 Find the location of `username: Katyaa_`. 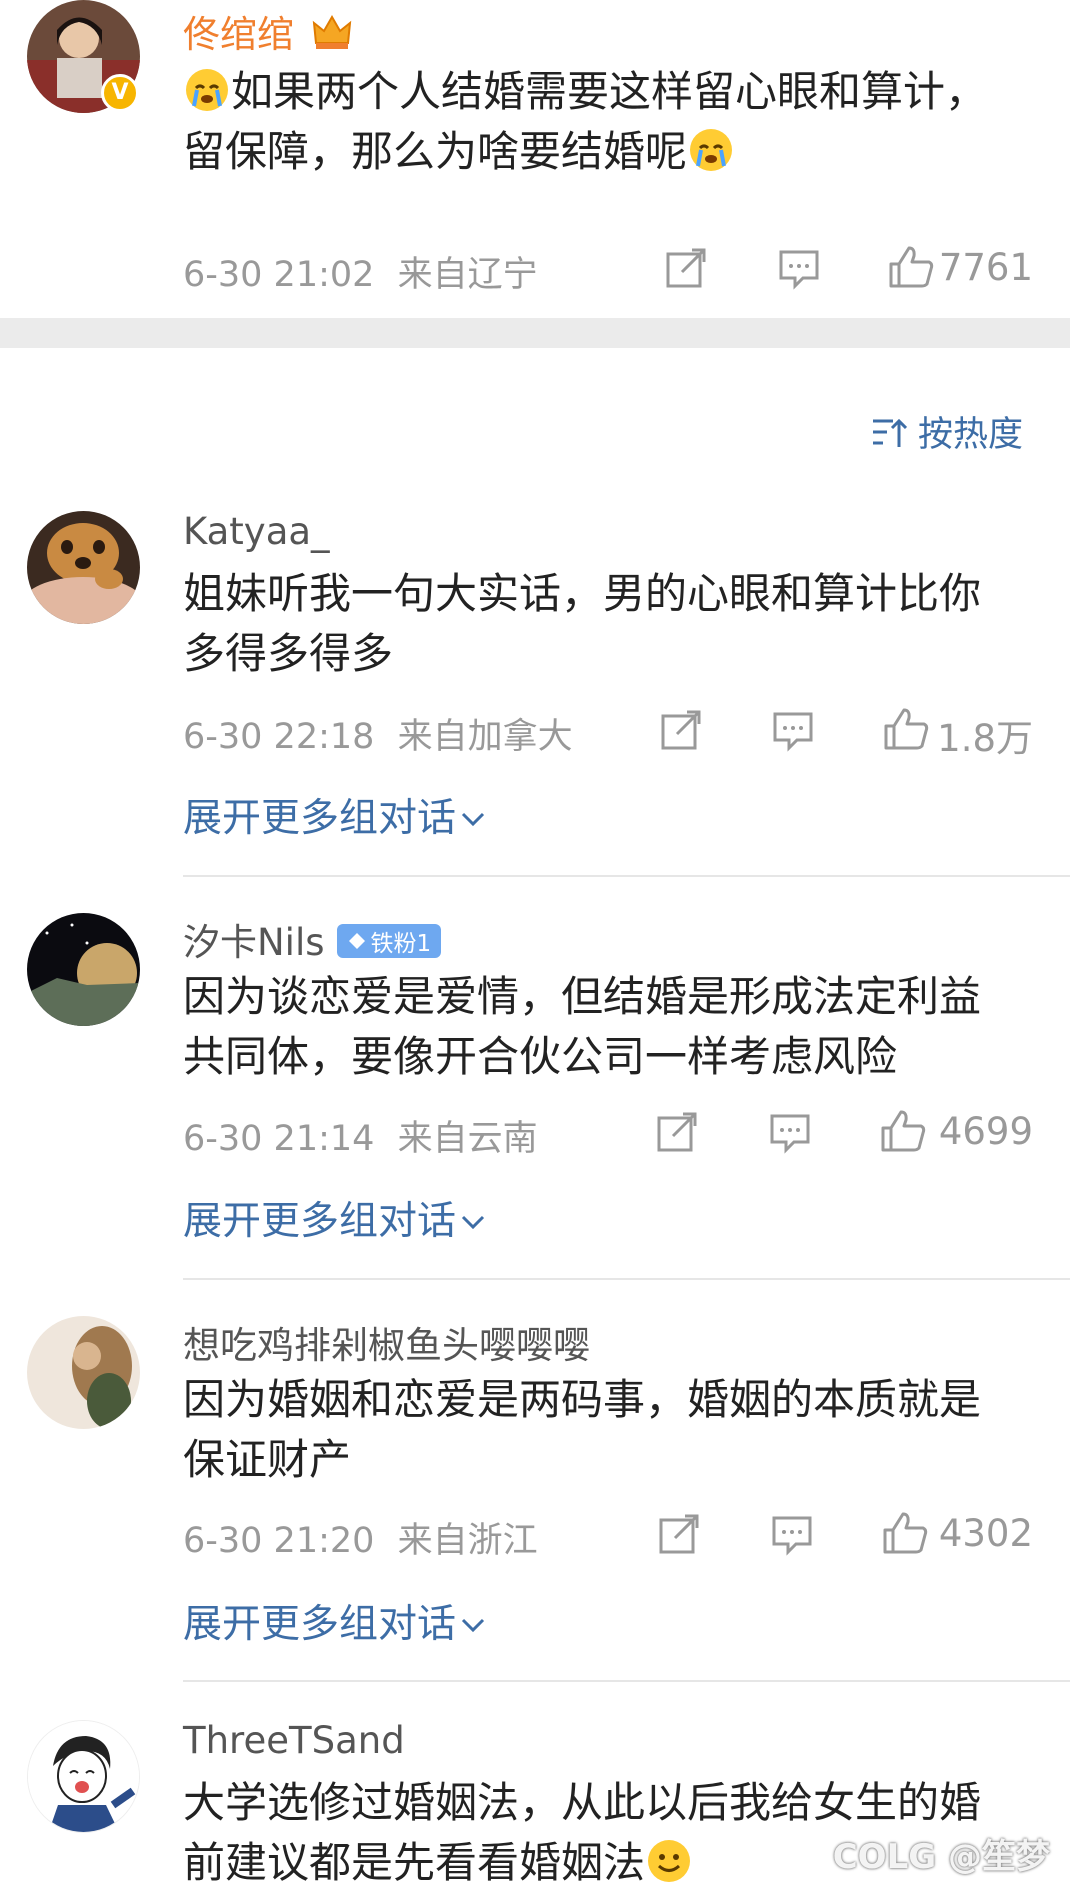

username: Katyaa_ is located at coordinates (256, 531).